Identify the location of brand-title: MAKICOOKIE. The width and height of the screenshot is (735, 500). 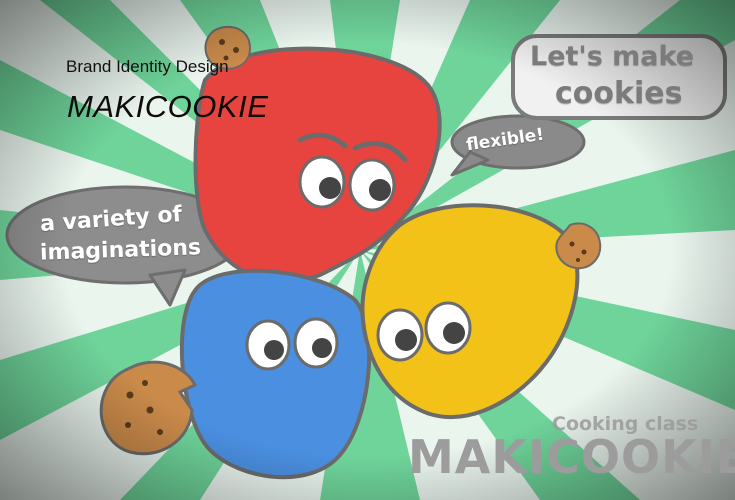
(168, 106).